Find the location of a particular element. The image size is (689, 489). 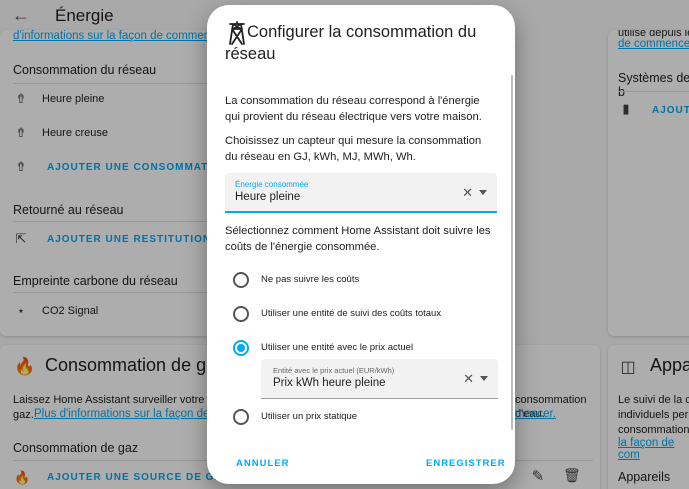

cost-option-price-entity: Utiliser une entité avec le prix actuel is located at coordinates (363, 349).